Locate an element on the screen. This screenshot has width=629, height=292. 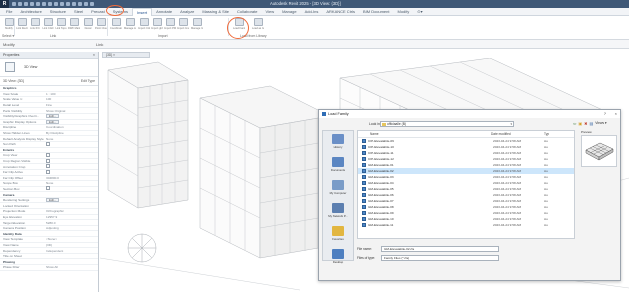
look-in-dropdown: ufficiaalle (B) ▾ is located at coordinates (447, 124).